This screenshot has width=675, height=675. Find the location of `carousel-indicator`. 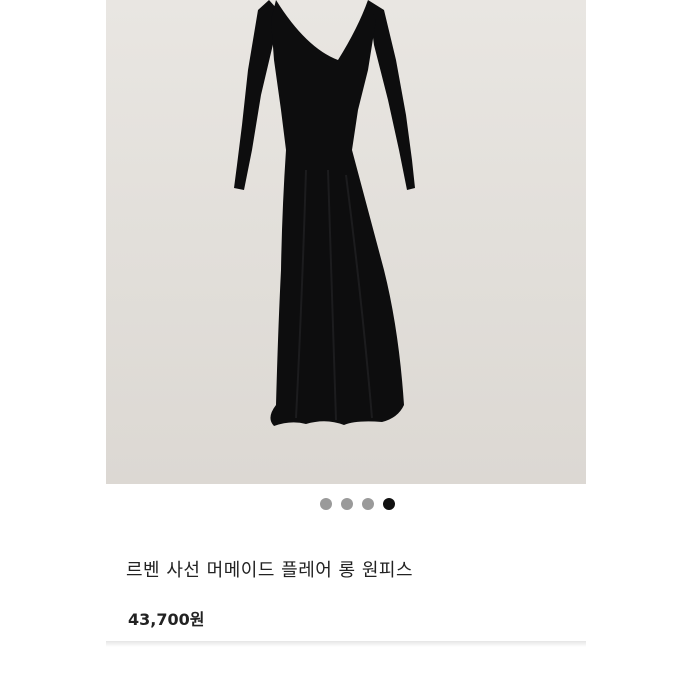

carousel-indicator is located at coordinates (346, 505).